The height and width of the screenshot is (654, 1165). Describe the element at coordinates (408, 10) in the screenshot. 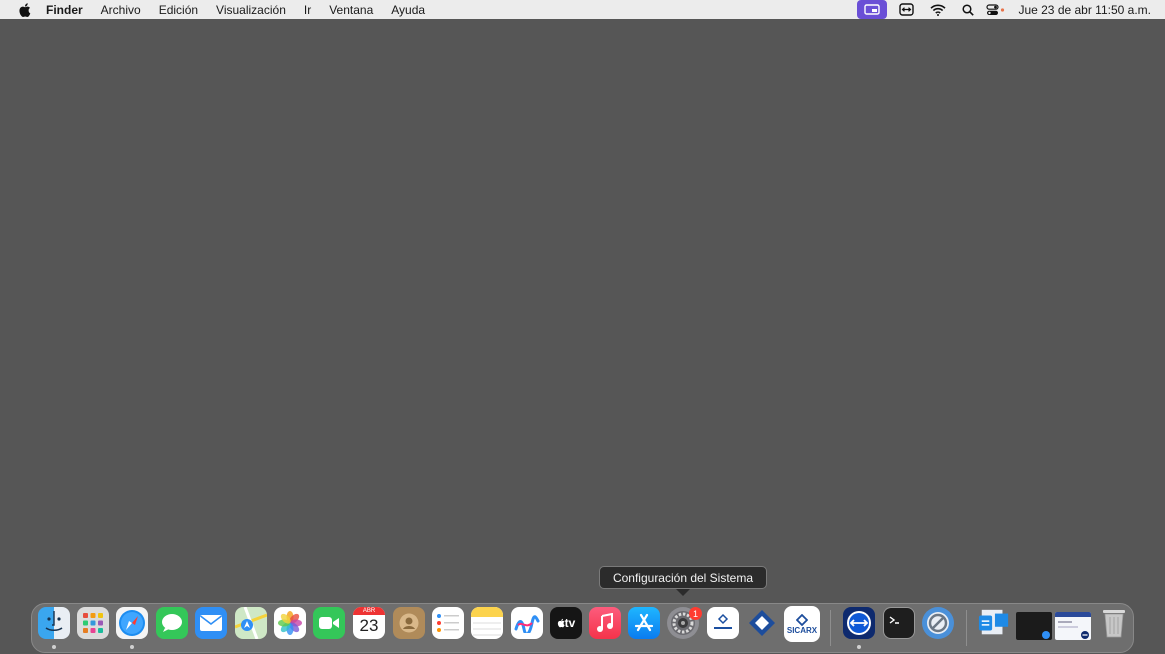

I see `menu-ayuda: Ayuda` at that location.